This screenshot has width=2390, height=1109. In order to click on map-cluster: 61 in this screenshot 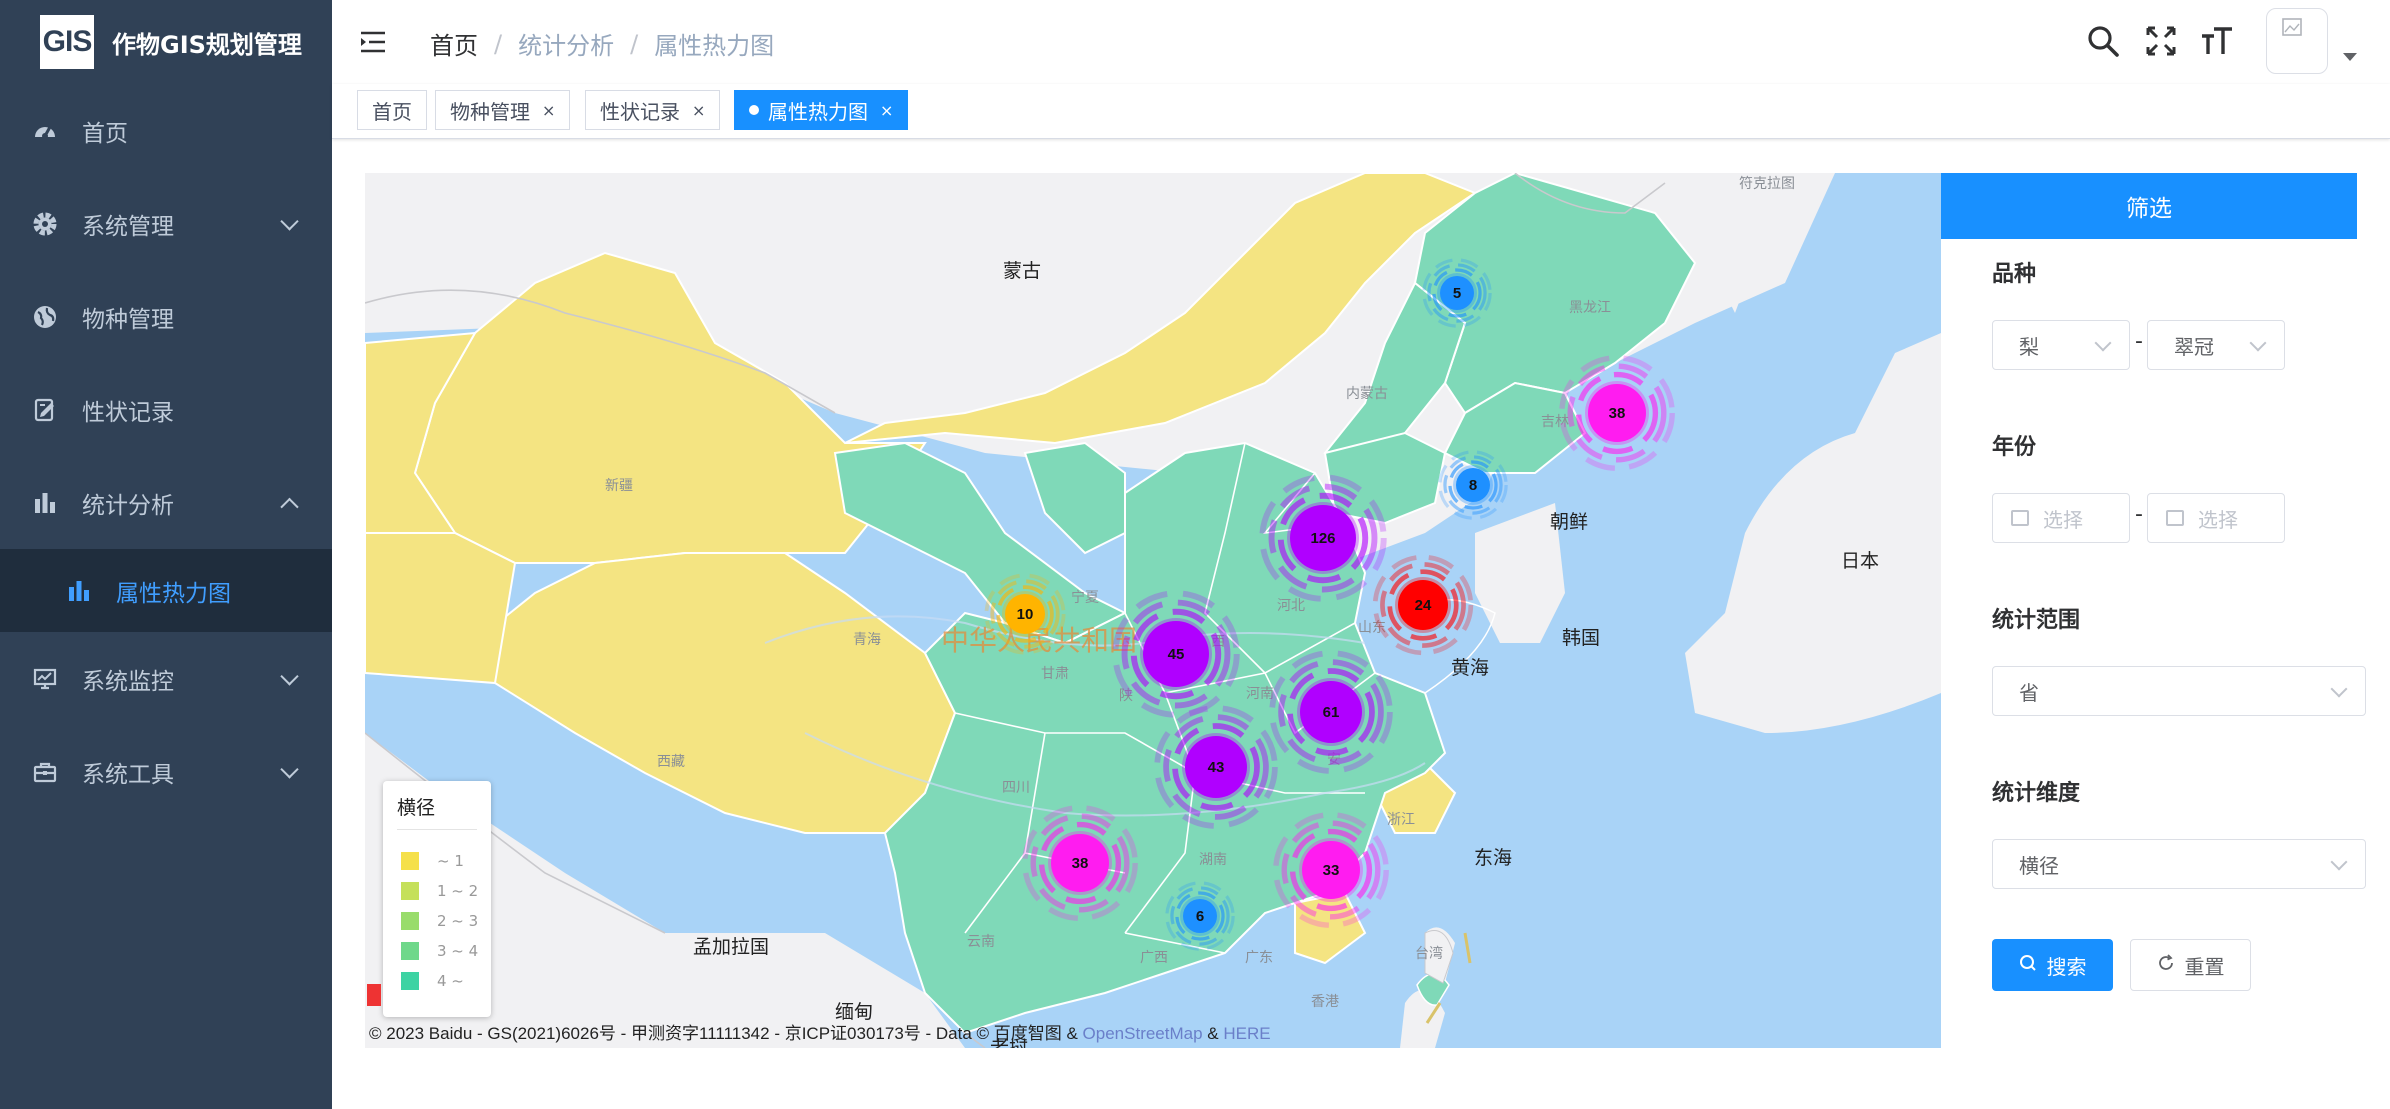, I will do `click(1331, 712)`.